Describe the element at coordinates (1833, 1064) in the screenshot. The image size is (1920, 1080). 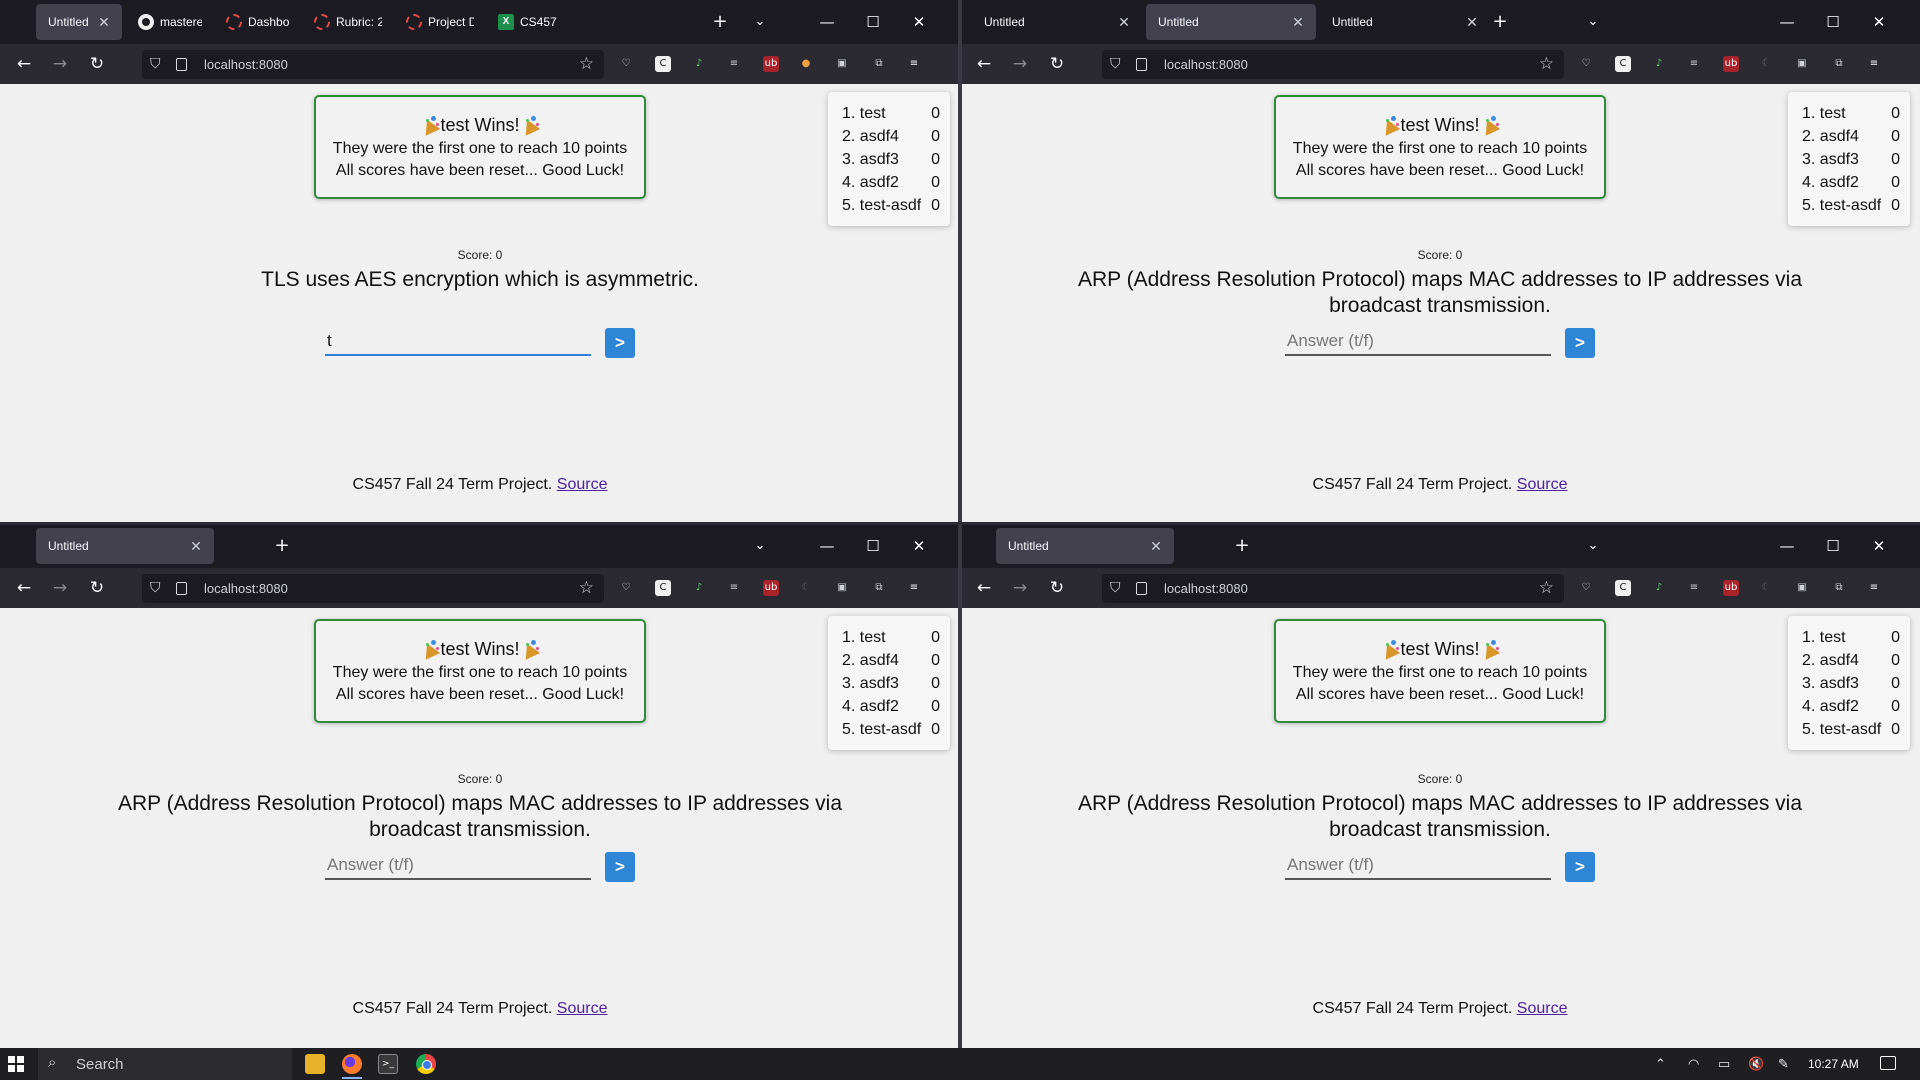
I see `clock: 10:27 AM` at that location.